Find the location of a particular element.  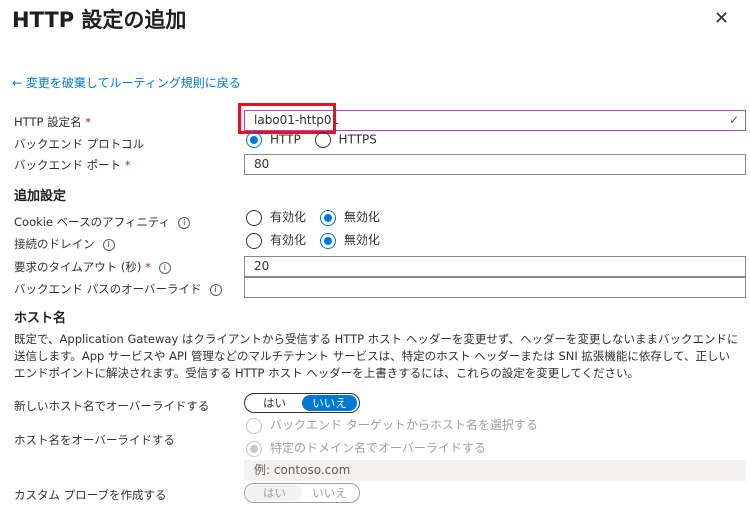

cookie-affinity-label: Cookie ベースのアフィニティ i is located at coordinates (102, 222).